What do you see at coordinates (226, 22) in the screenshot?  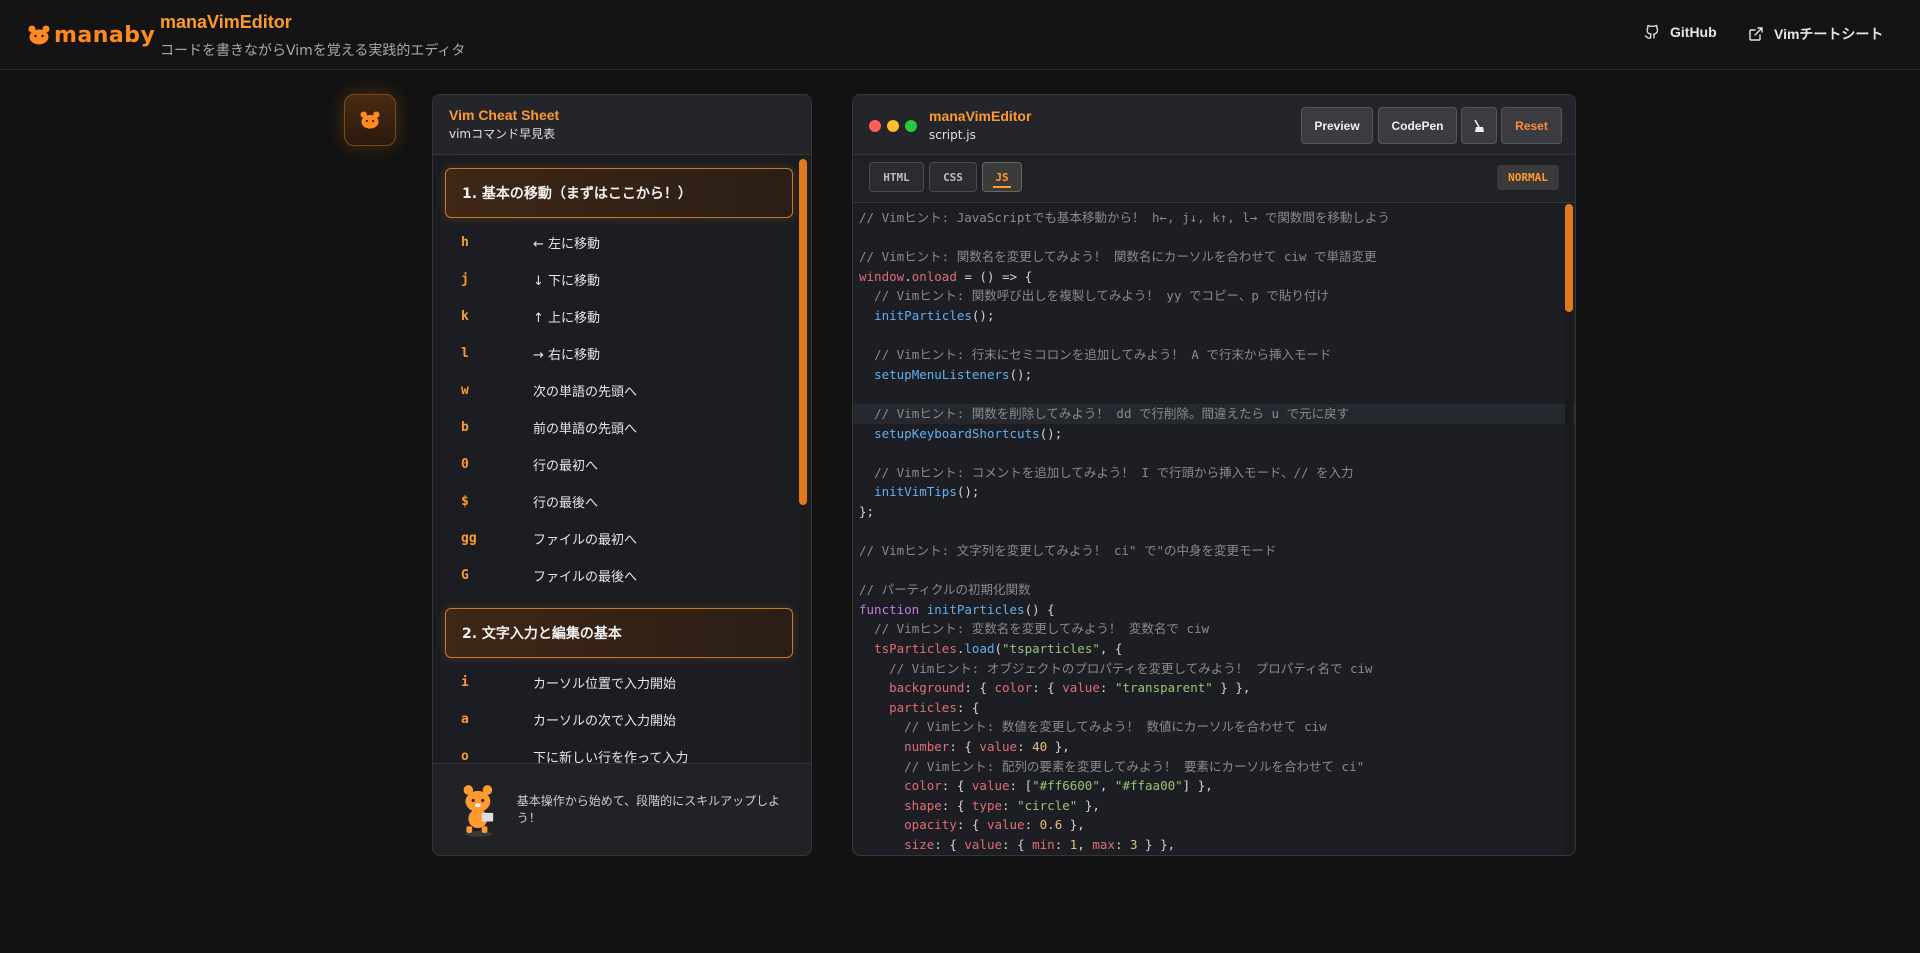 I see `app-title: manaVimEditor` at bounding box center [226, 22].